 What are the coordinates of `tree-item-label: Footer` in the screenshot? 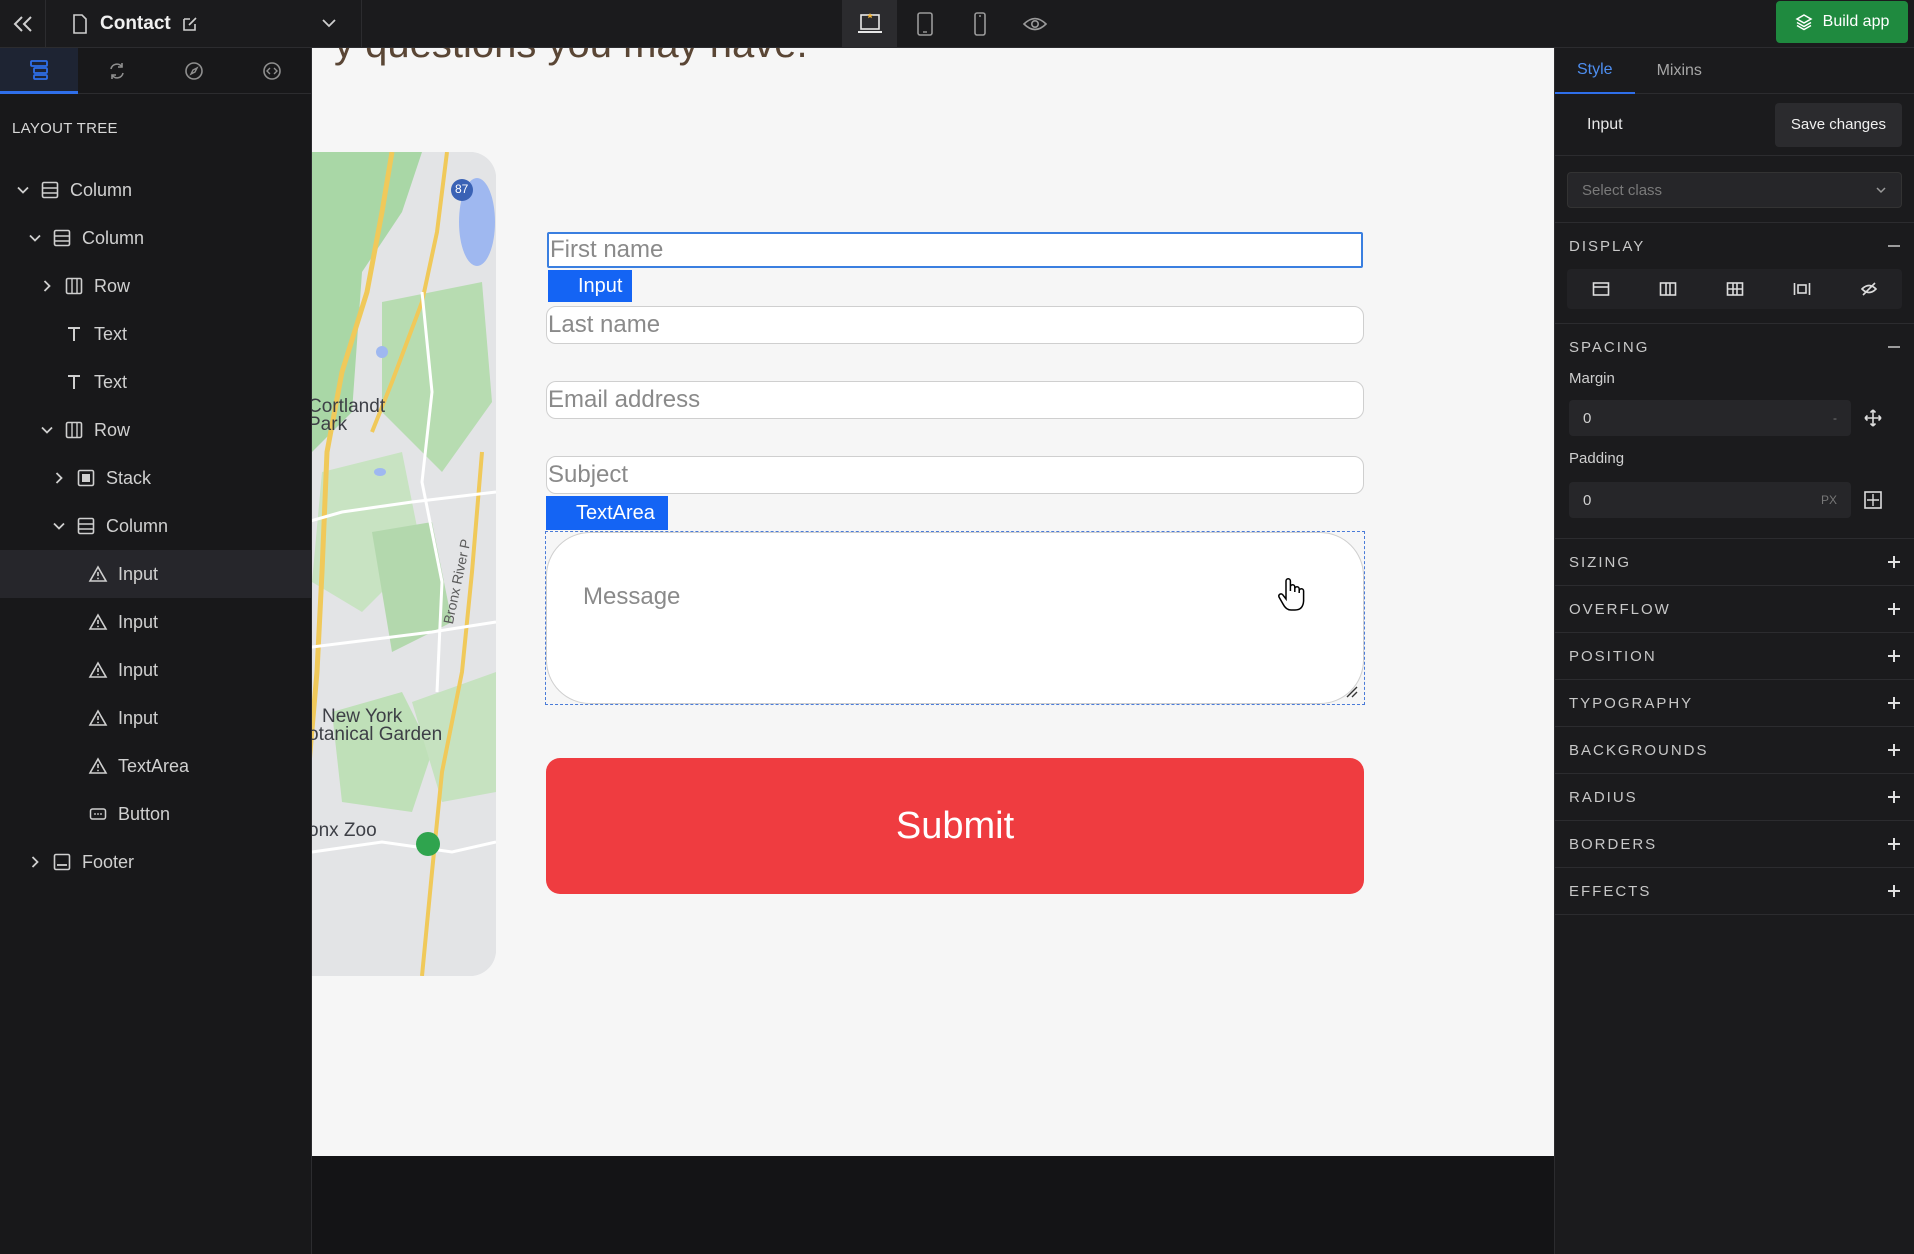 It's located at (108, 861).